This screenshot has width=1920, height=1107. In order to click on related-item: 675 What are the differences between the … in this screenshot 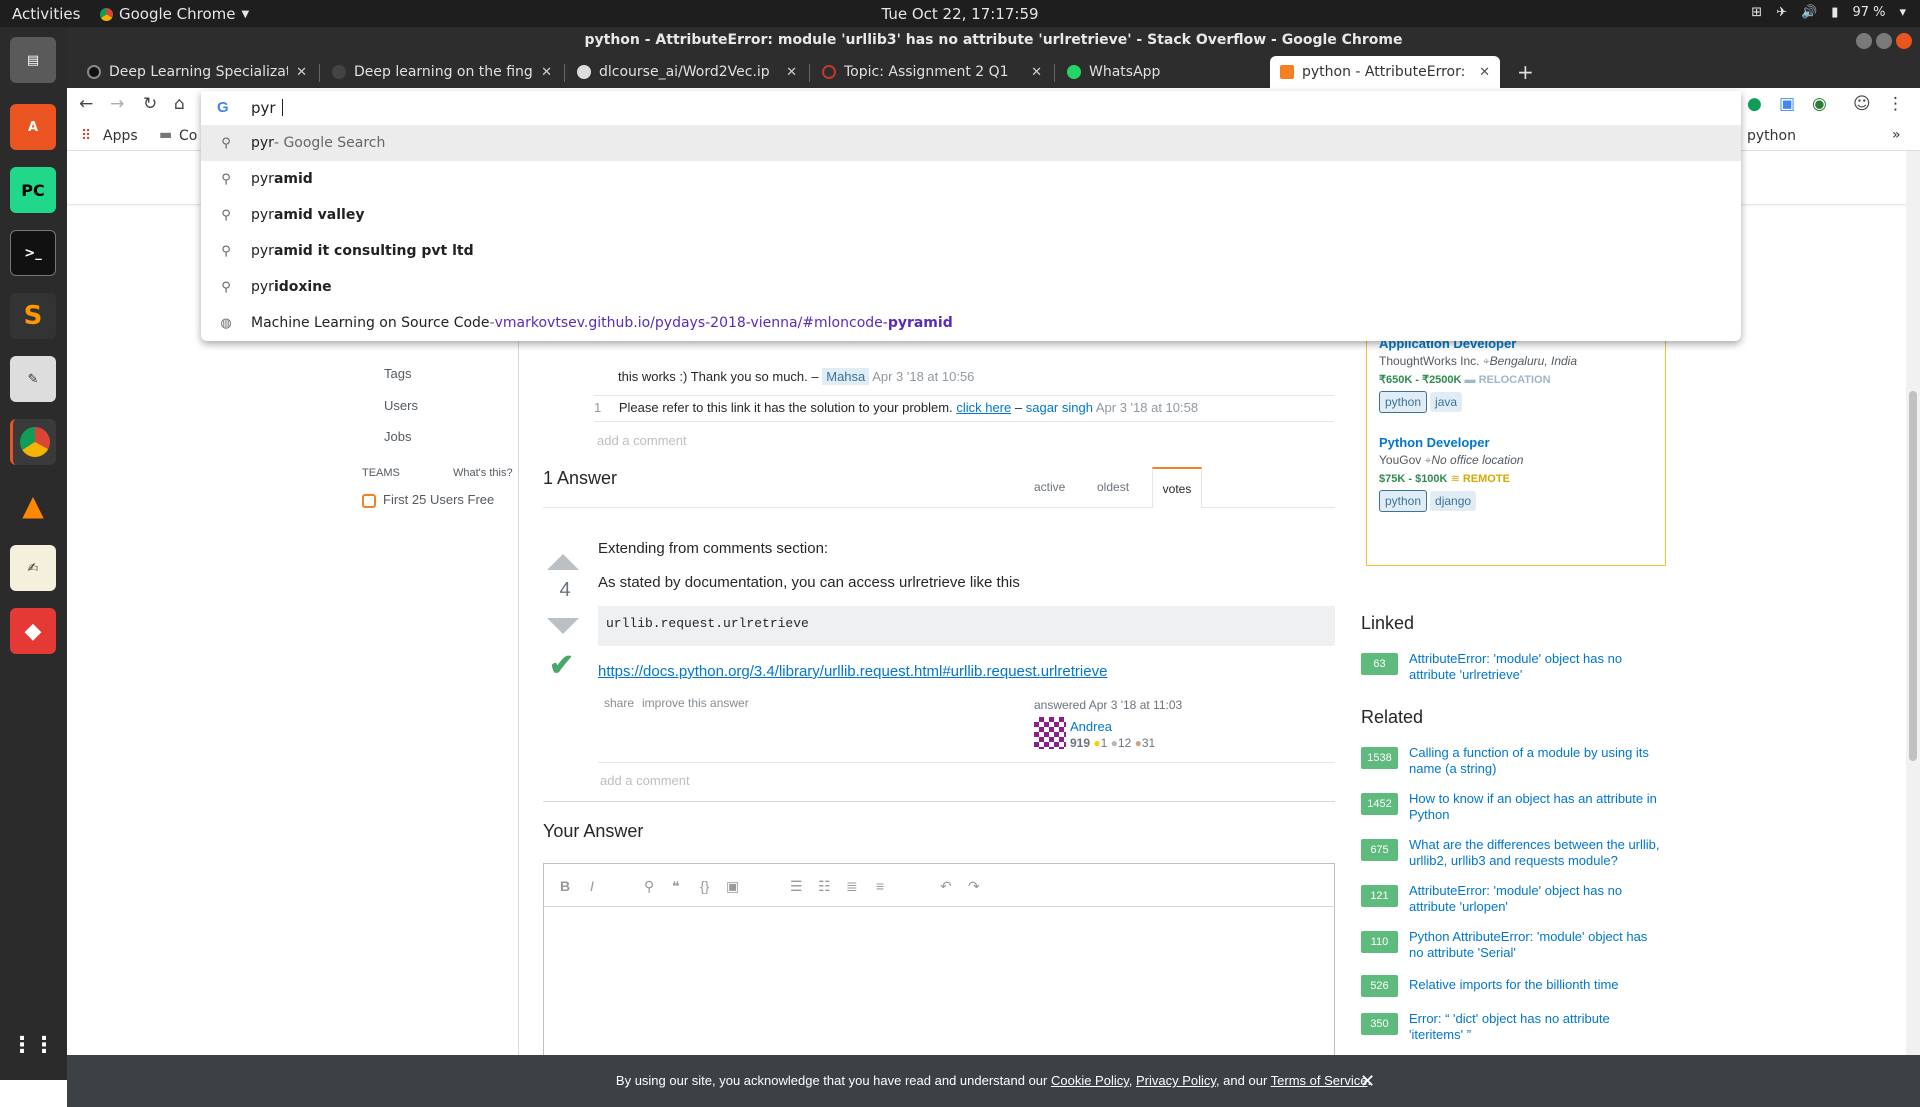, I will do `click(1516, 855)`.